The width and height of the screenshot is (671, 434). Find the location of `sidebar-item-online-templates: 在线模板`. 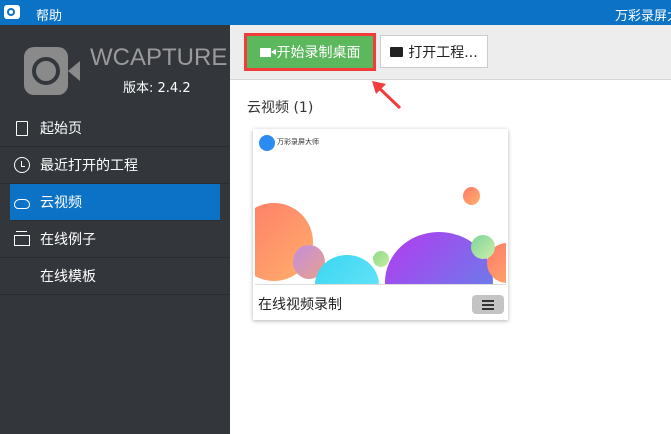

sidebar-item-online-templates: 在线模板 is located at coordinates (115, 276).